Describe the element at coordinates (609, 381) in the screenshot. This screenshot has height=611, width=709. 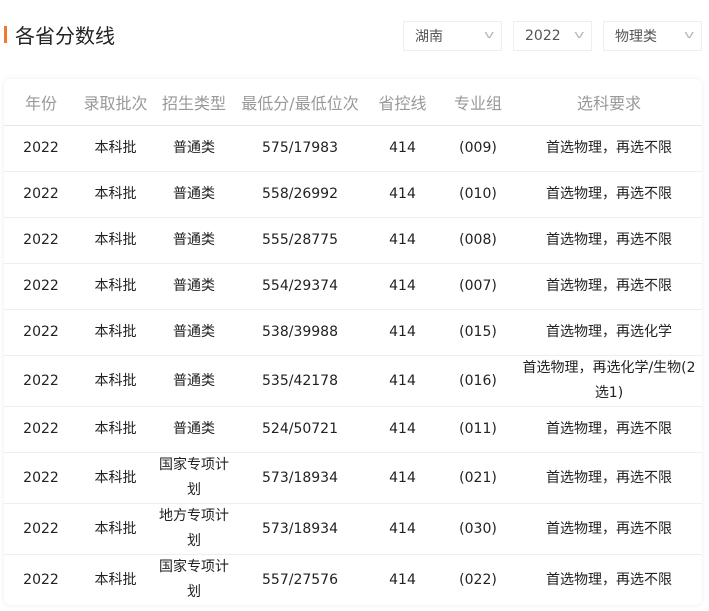
I see `cell-subject-requirement: 首选物理，再选化学/生物(2选1)` at that location.